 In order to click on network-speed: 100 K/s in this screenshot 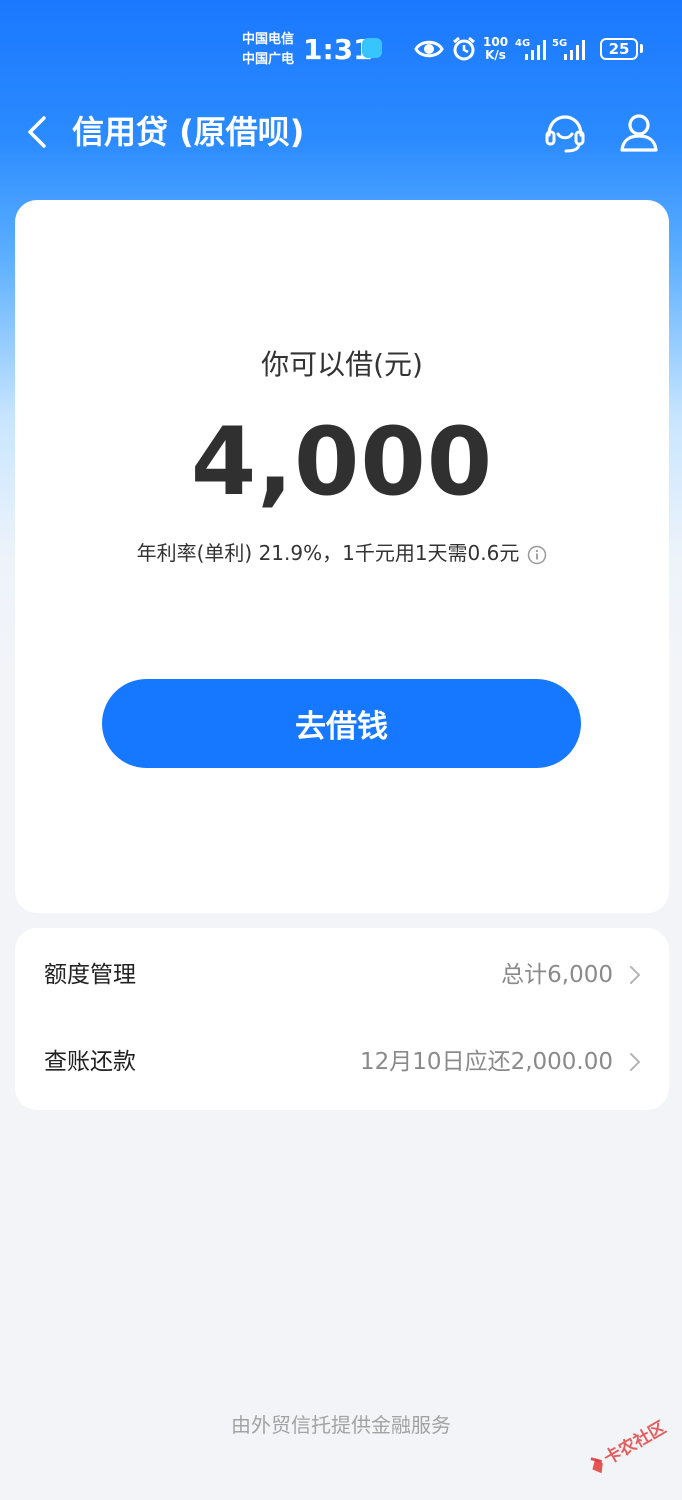, I will do `click(496, 48)`.